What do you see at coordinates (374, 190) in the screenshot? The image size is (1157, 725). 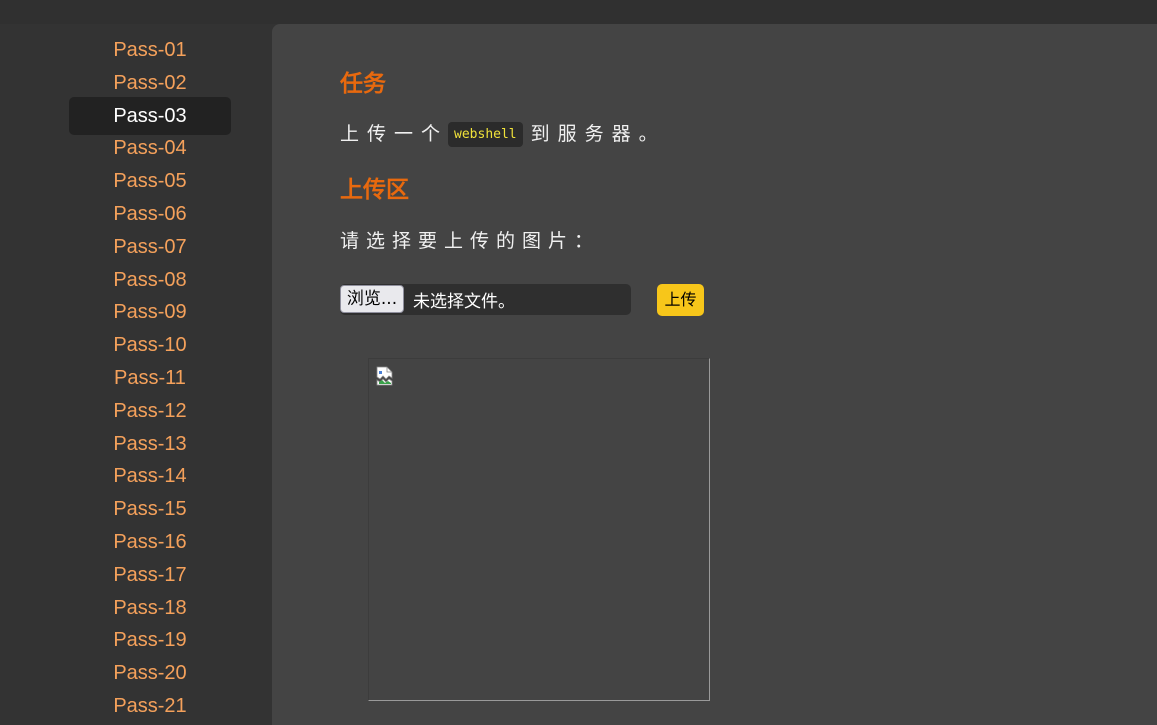 I see `upload-heading: 上传区` at bounding box center [374, 190].